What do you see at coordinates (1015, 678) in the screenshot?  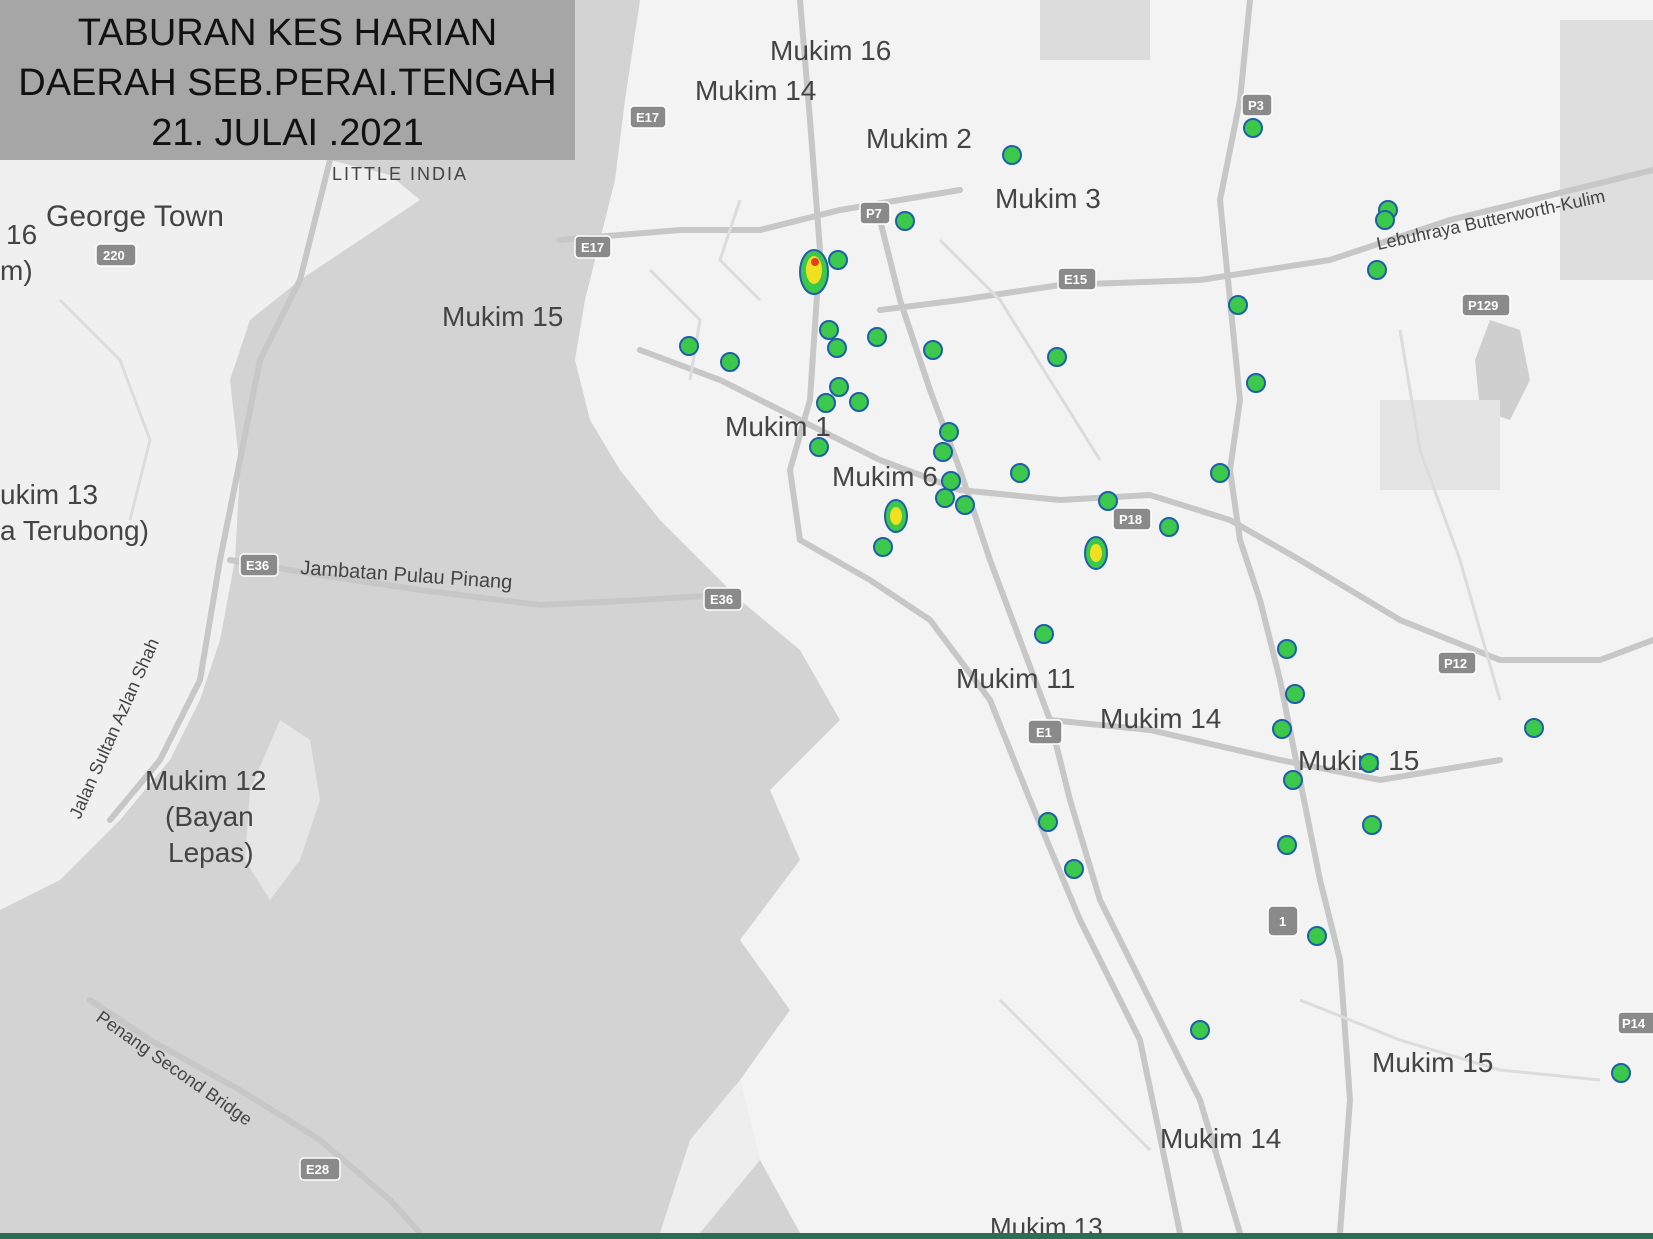 I see `map-label: Mukim 11` at bounding box center [1015, 678].